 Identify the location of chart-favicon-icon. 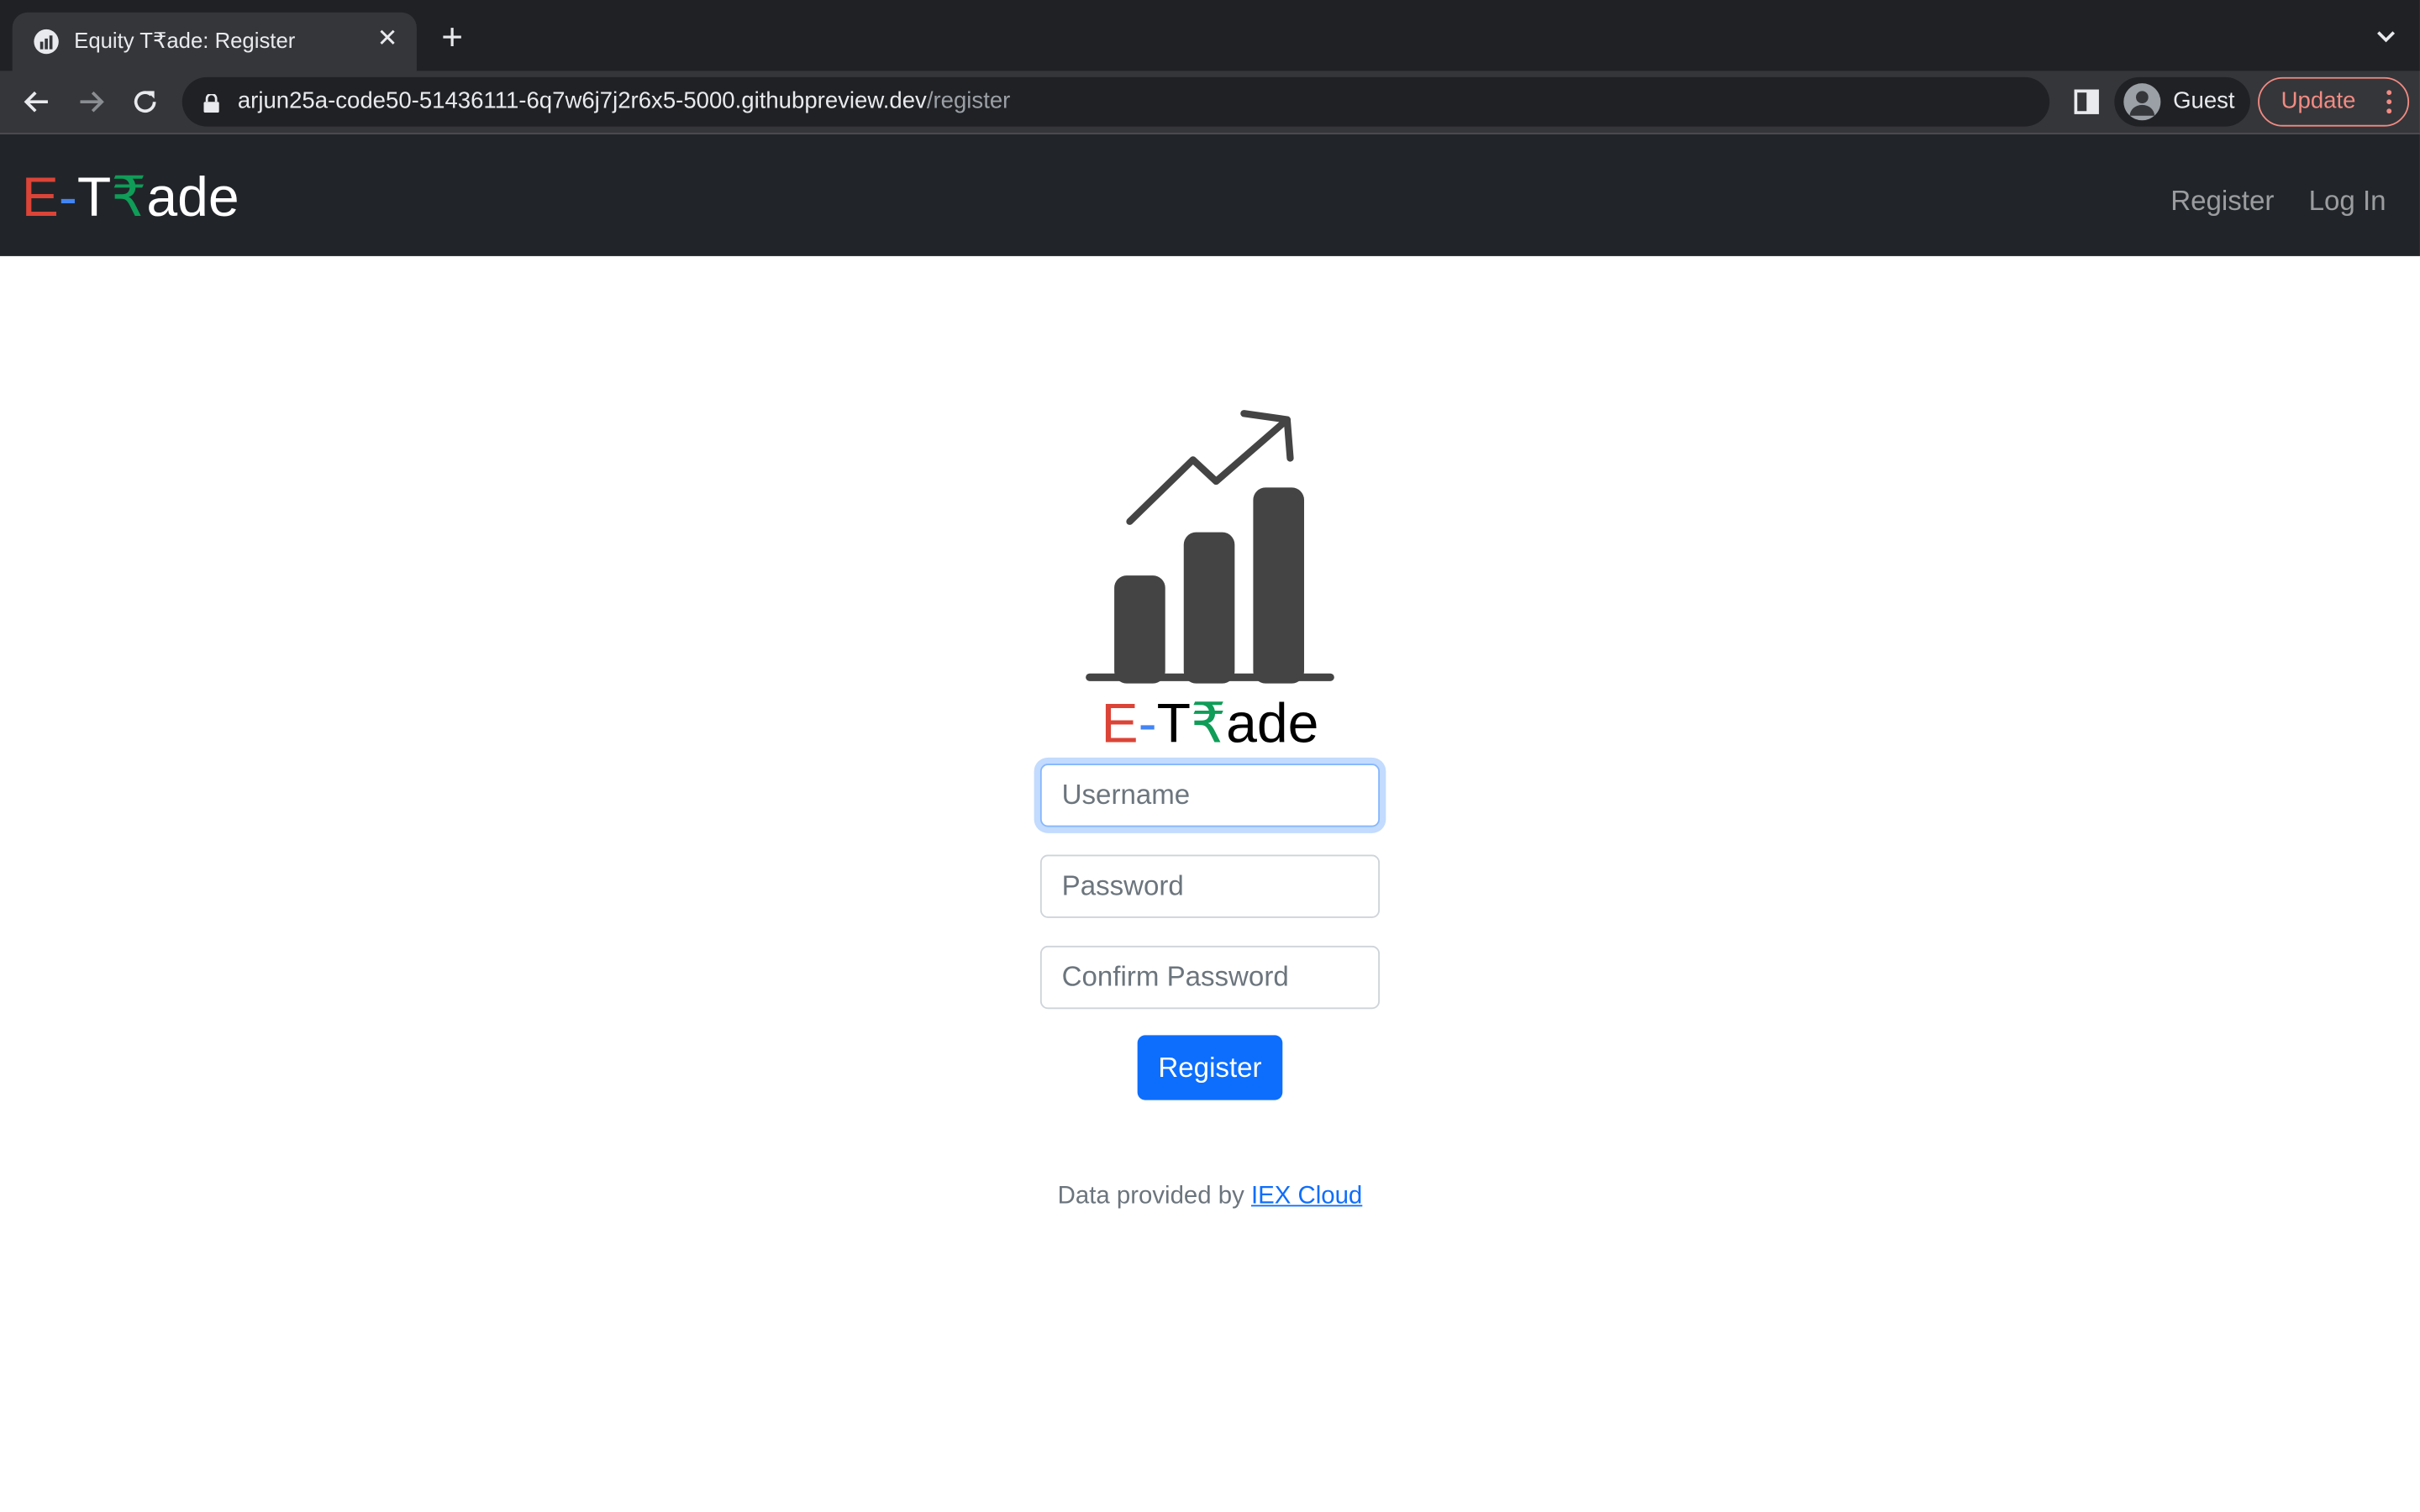
(46, 42).